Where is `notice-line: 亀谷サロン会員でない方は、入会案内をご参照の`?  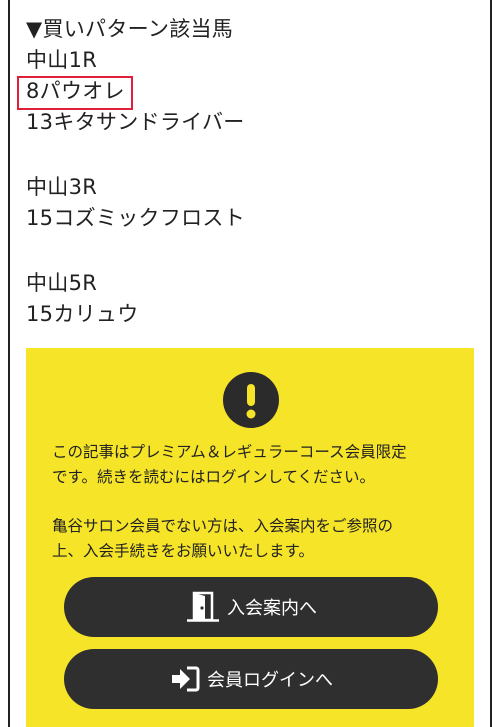 notice-line: 亀谷サロン会員でない方は、入会案内をご参照の is located at coordinates (223, 526).